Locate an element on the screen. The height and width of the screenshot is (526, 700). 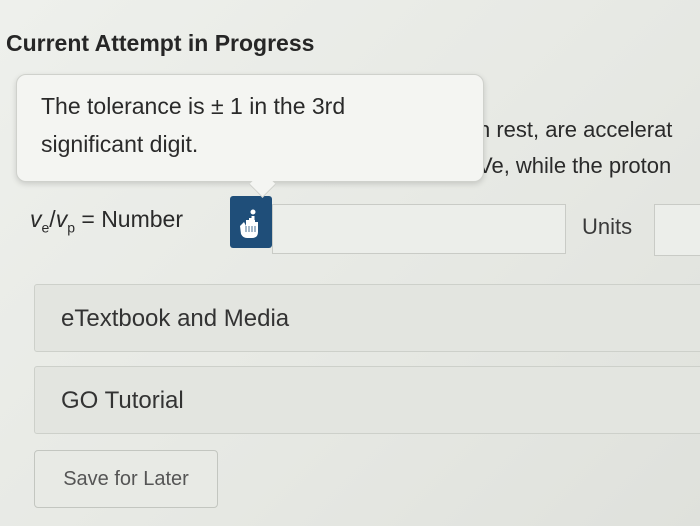
go-tutorial-link: GO Tutorial is located at coordinates (367, 400).